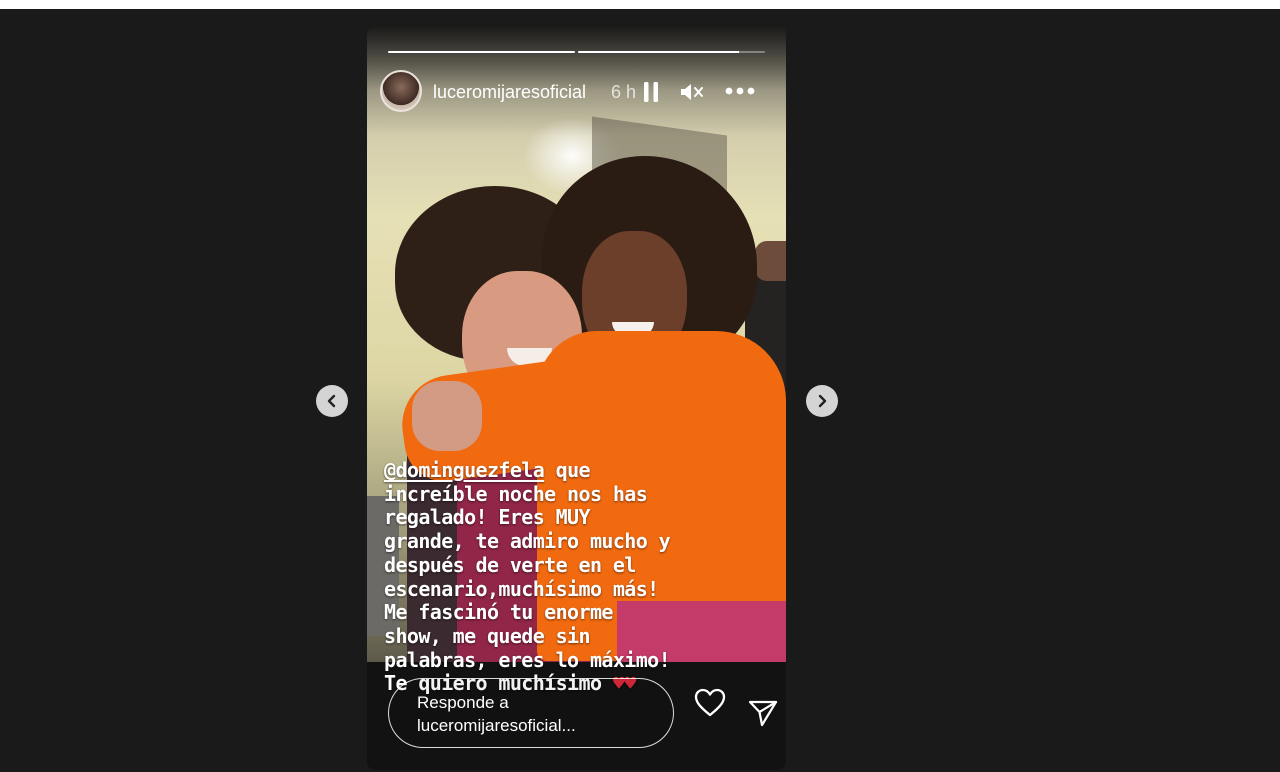 This screenshot has width=1280, height=772. What do you see at coordinates (464, 470) in the screenshot?
I see `caption-mention: @dominguezfela` at bounding box center [464, 470].